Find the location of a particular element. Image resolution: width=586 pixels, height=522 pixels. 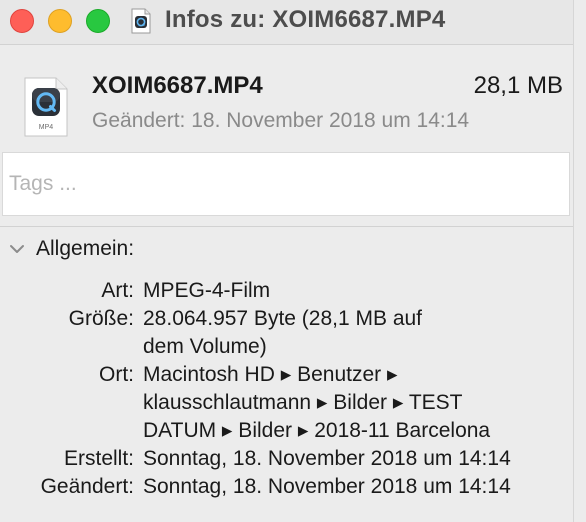

quicktime-mp4-file-icon: MP4 is located at coordinates (46, 107).